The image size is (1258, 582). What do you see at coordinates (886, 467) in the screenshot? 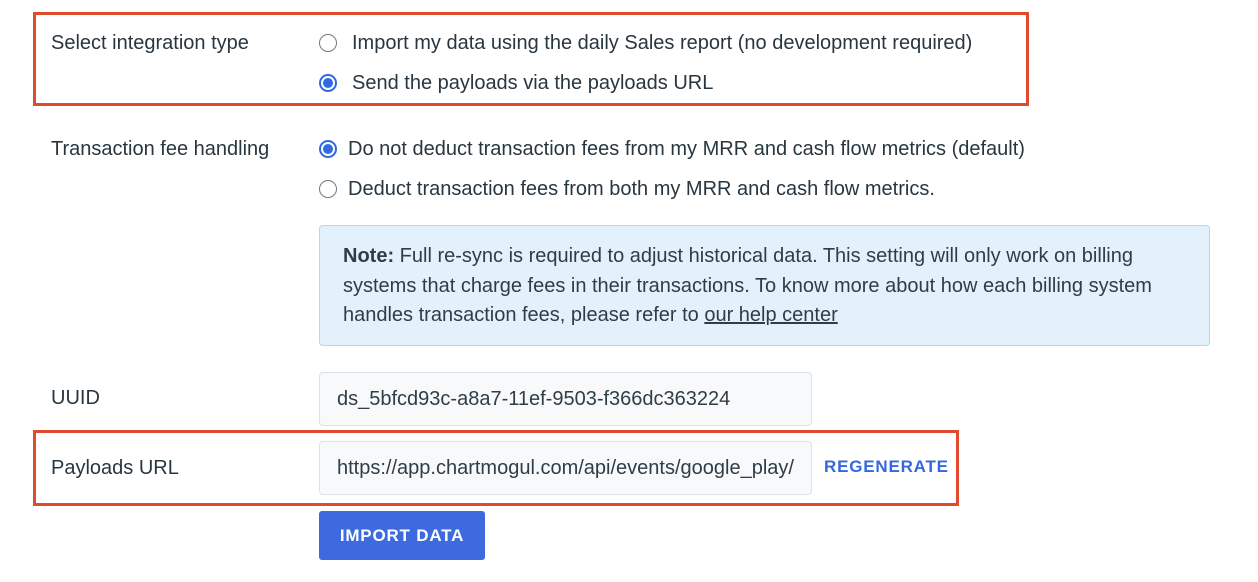
I see `regenerate-button: REGENERATE` at bounding box center [886, 467].